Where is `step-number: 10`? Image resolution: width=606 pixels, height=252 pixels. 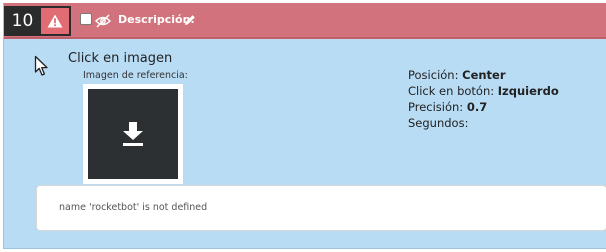
step-number: 10 is located at coordinates (22, 21).